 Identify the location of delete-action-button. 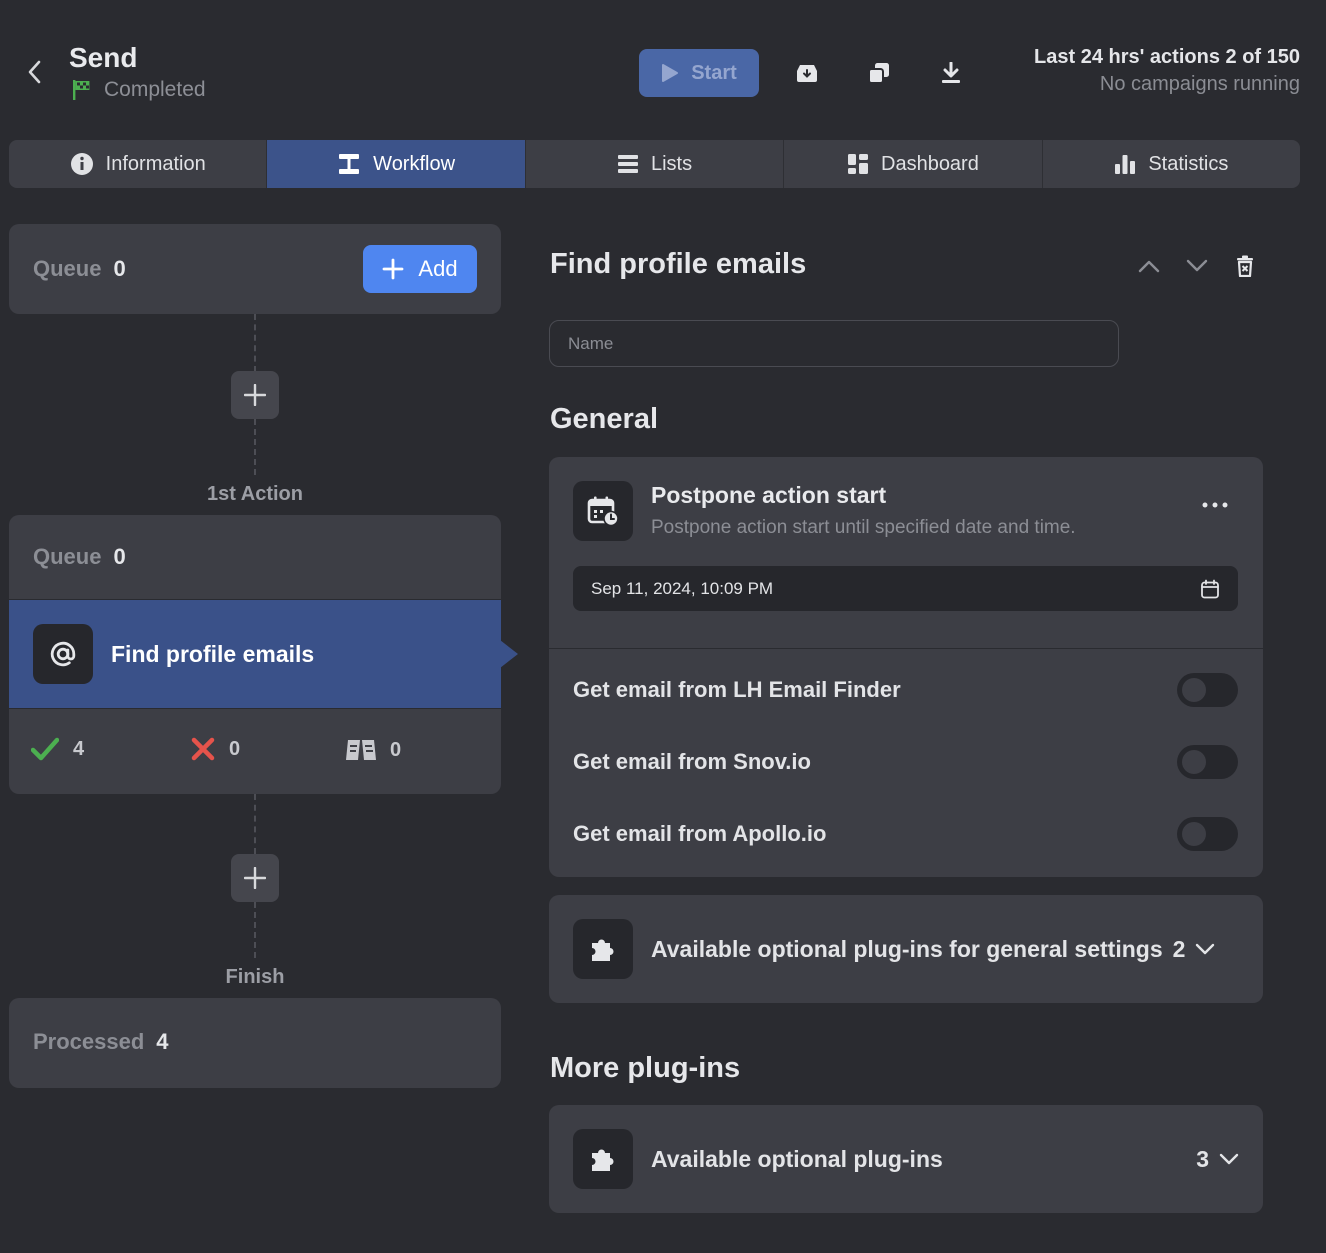
(1245, 266).